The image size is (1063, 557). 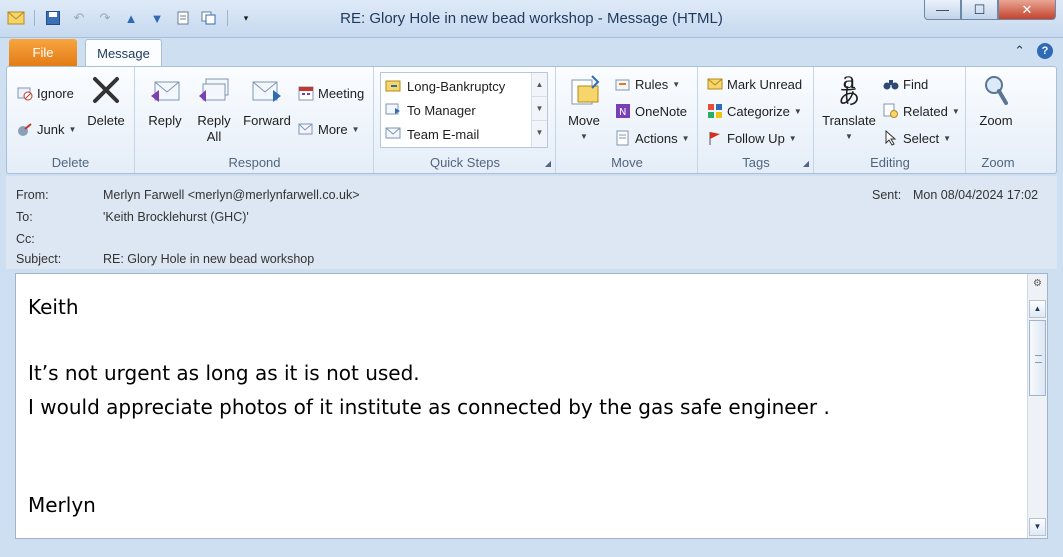 What do you see at coordinates (942, 10) in the screenshot?
I see `minimize-button: —` at bounding box center [942, 10].